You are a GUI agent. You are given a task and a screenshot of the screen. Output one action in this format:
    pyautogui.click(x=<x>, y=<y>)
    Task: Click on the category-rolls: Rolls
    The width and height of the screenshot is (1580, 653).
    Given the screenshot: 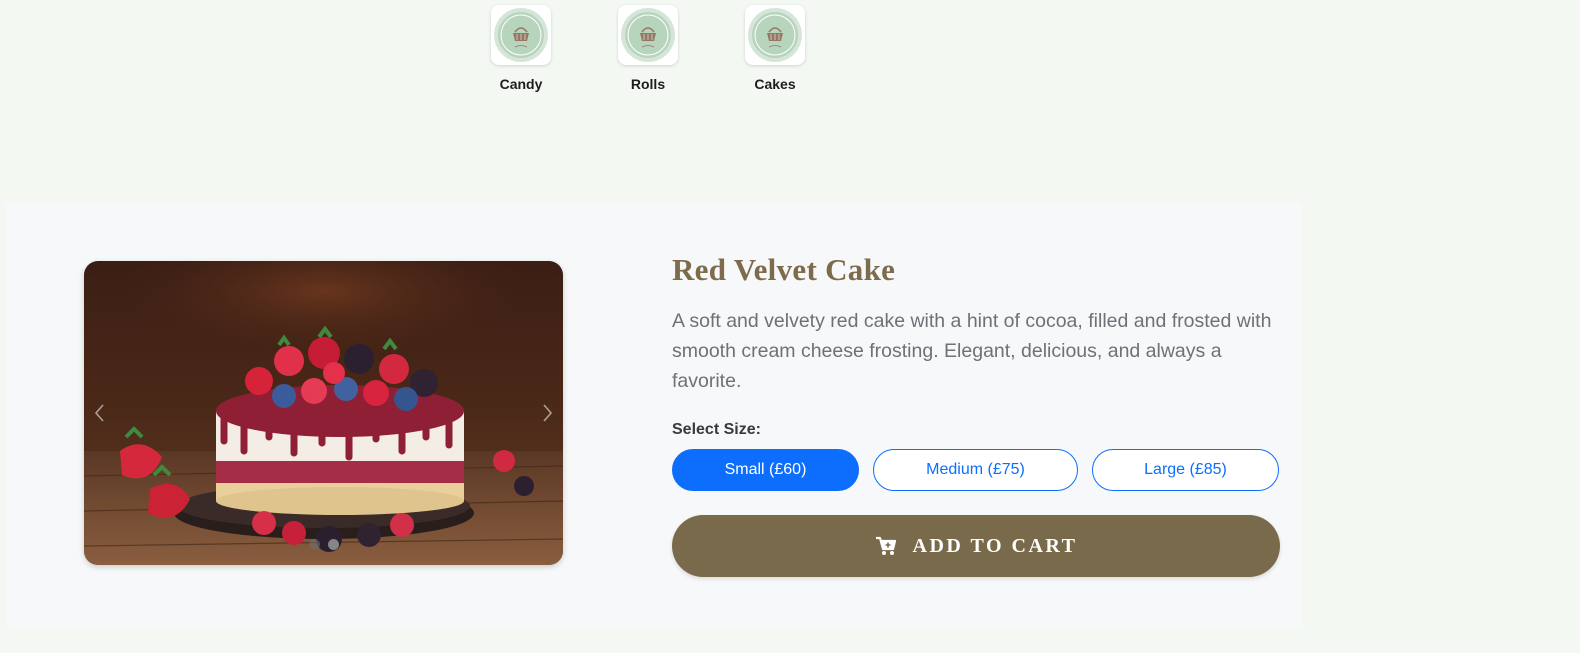 What is the action you would take?
    pyautogui.click(x=648, y=48)
    